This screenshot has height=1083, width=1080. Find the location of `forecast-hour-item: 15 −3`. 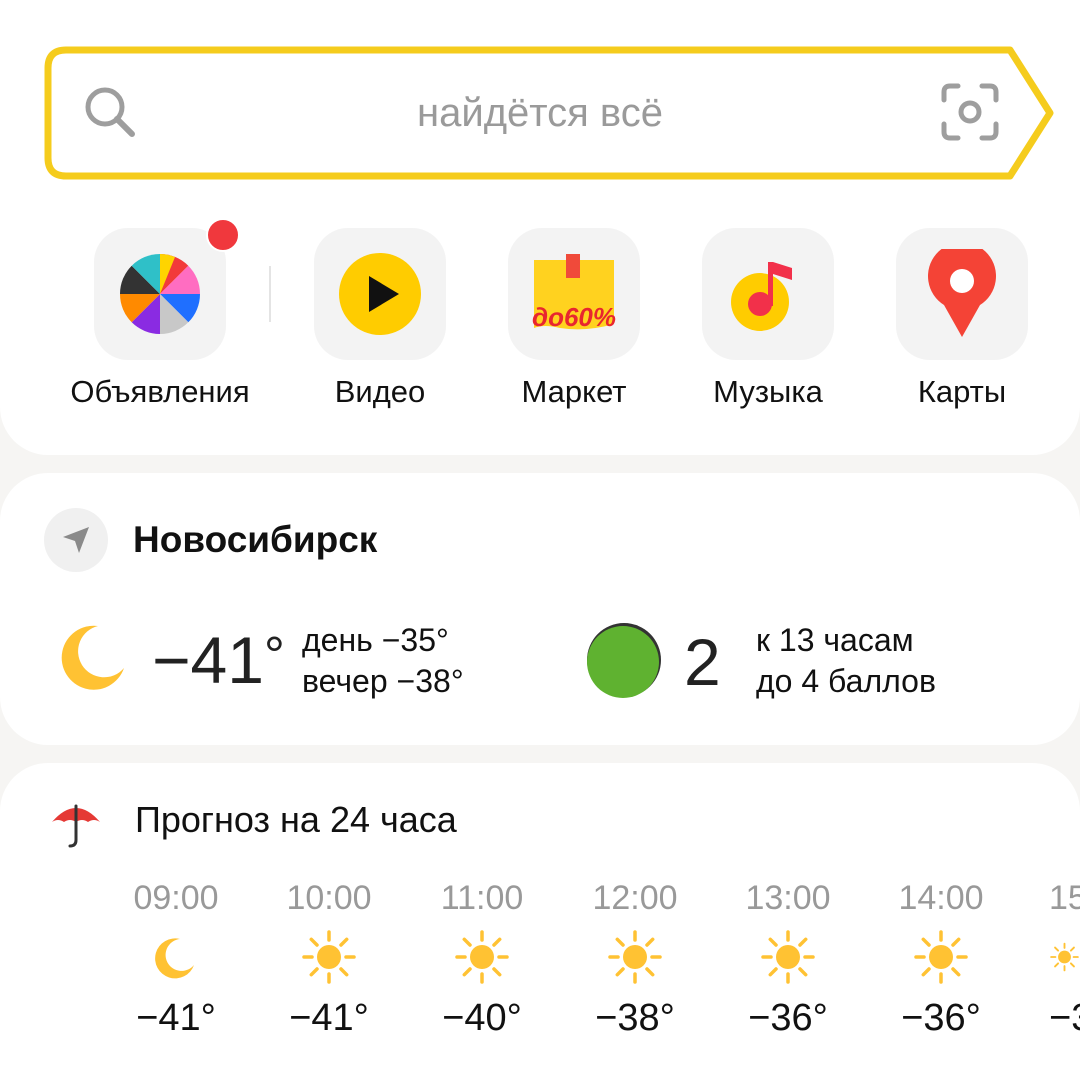

forecast-hour-item: 15 −3 is located at coordinates (1049, 959).